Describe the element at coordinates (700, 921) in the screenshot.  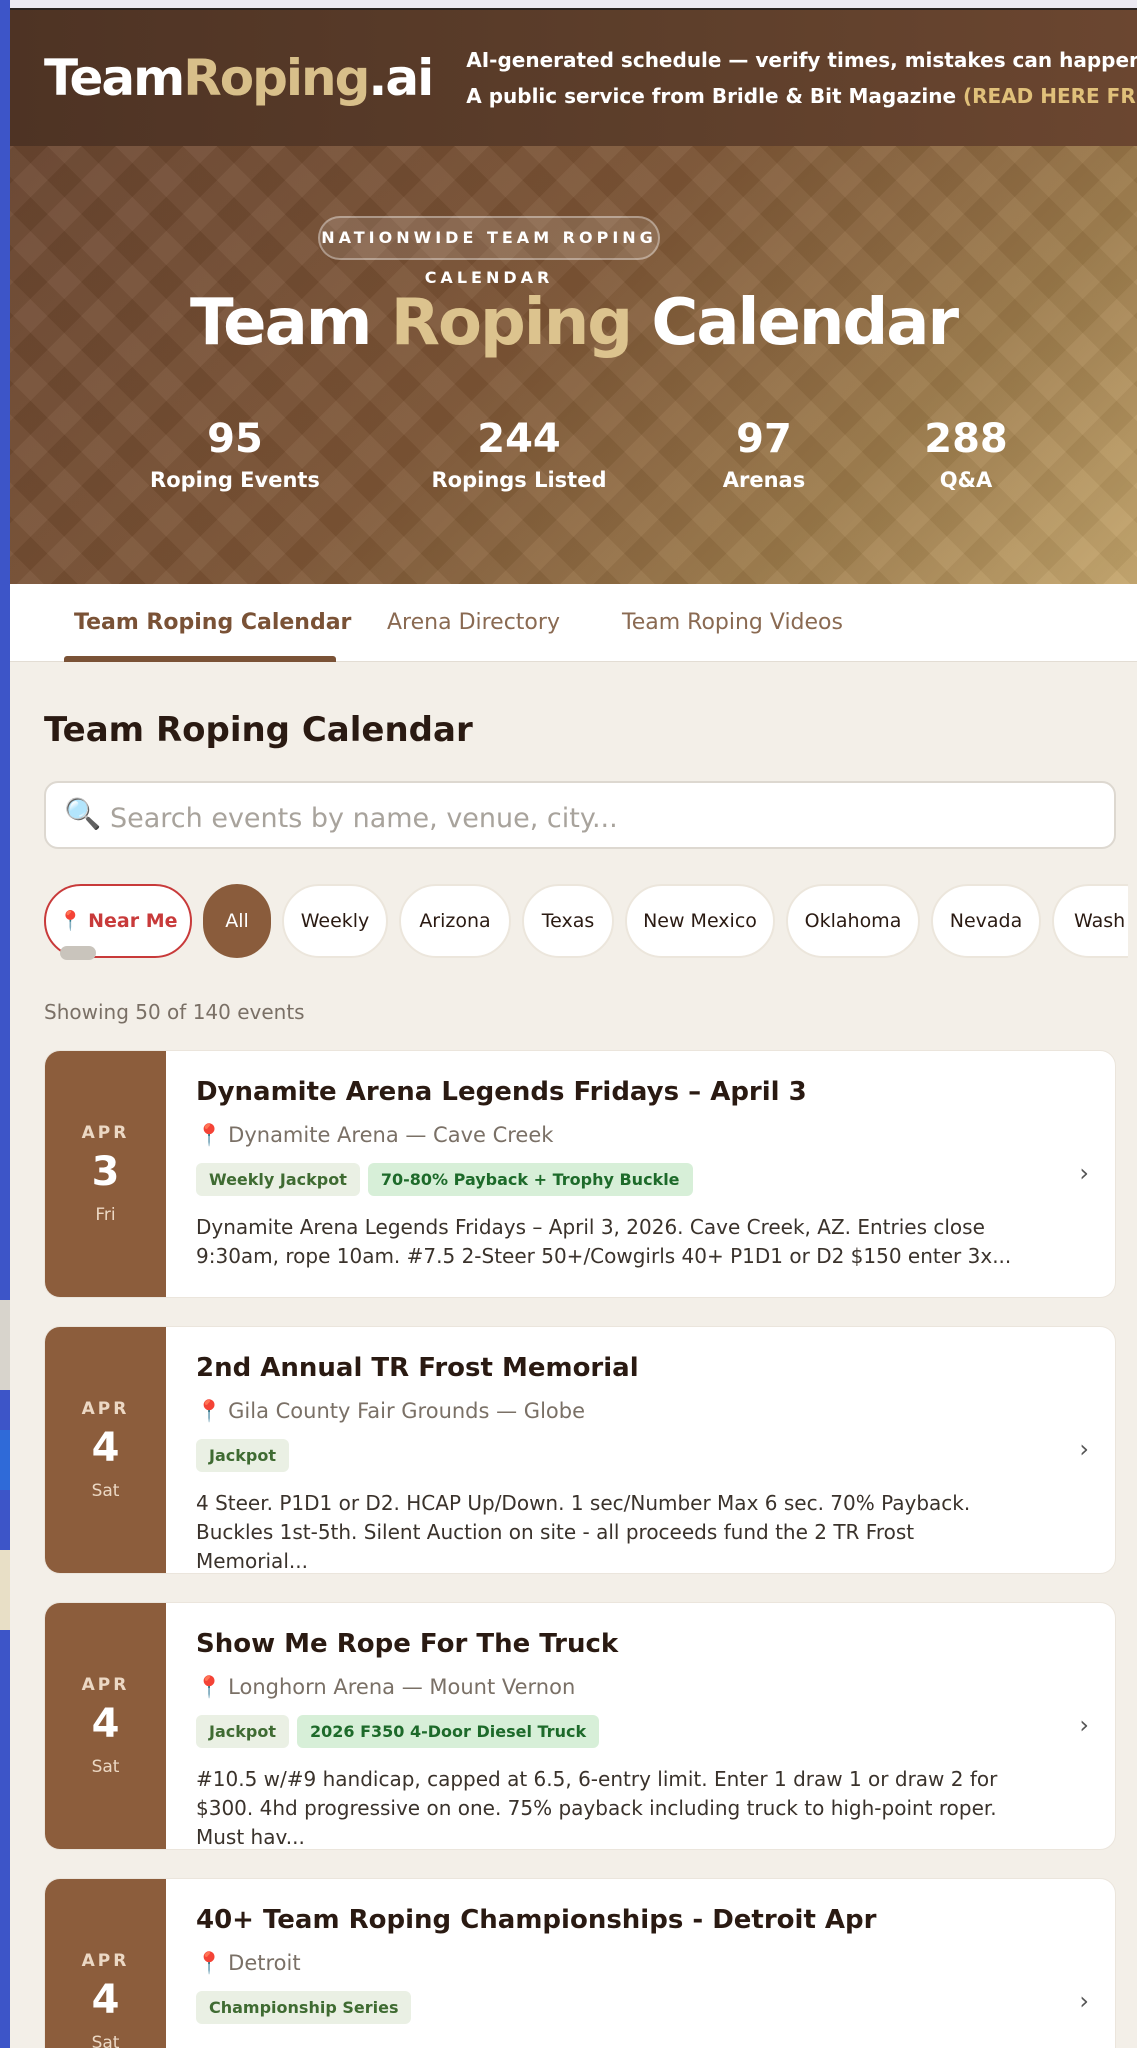
I see `filter-new-mexico: New Mexico` at that location.